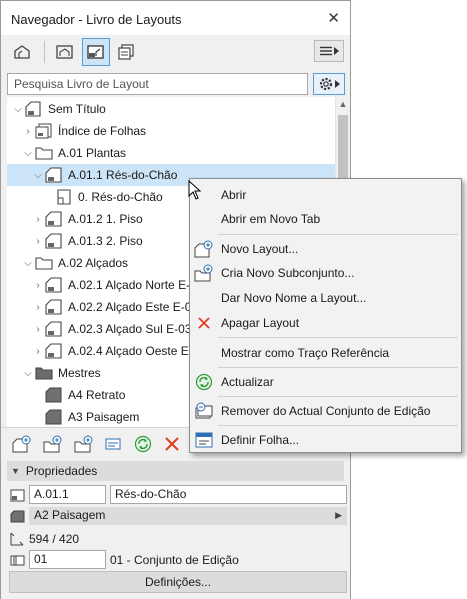 This screenshot has height=599, width=467. I want to click on title-bar: Navegador - Livro de Layouts ✕, so click(175, 18).